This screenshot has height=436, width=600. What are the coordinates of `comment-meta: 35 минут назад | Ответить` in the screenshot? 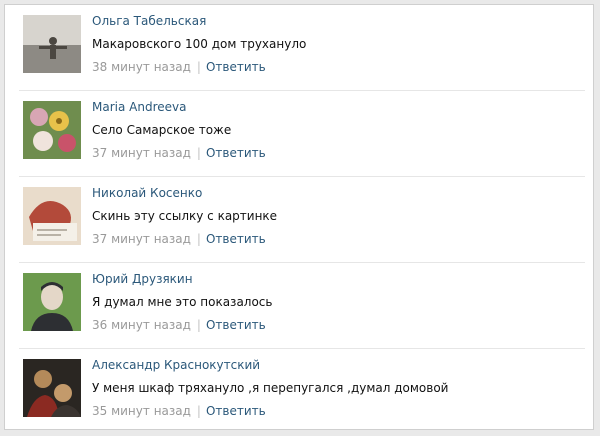 It's located at (179, 411).